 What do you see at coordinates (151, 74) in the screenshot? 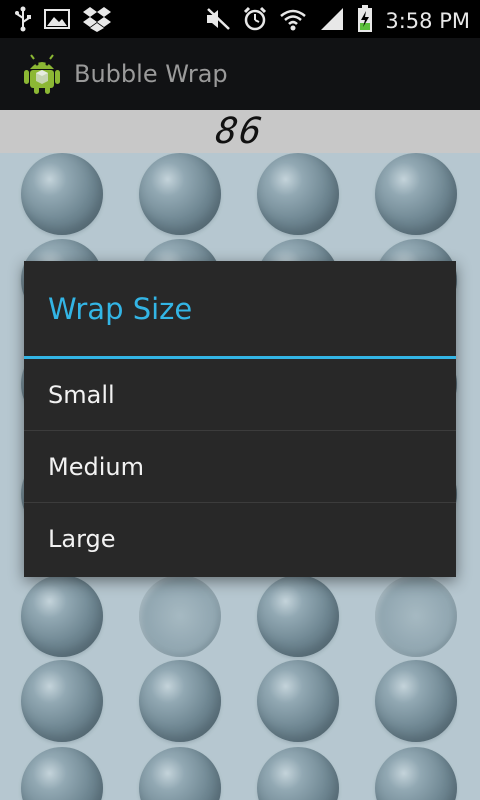
I see `app-title: Bubble Wrap` at bounding box center [151, 74].